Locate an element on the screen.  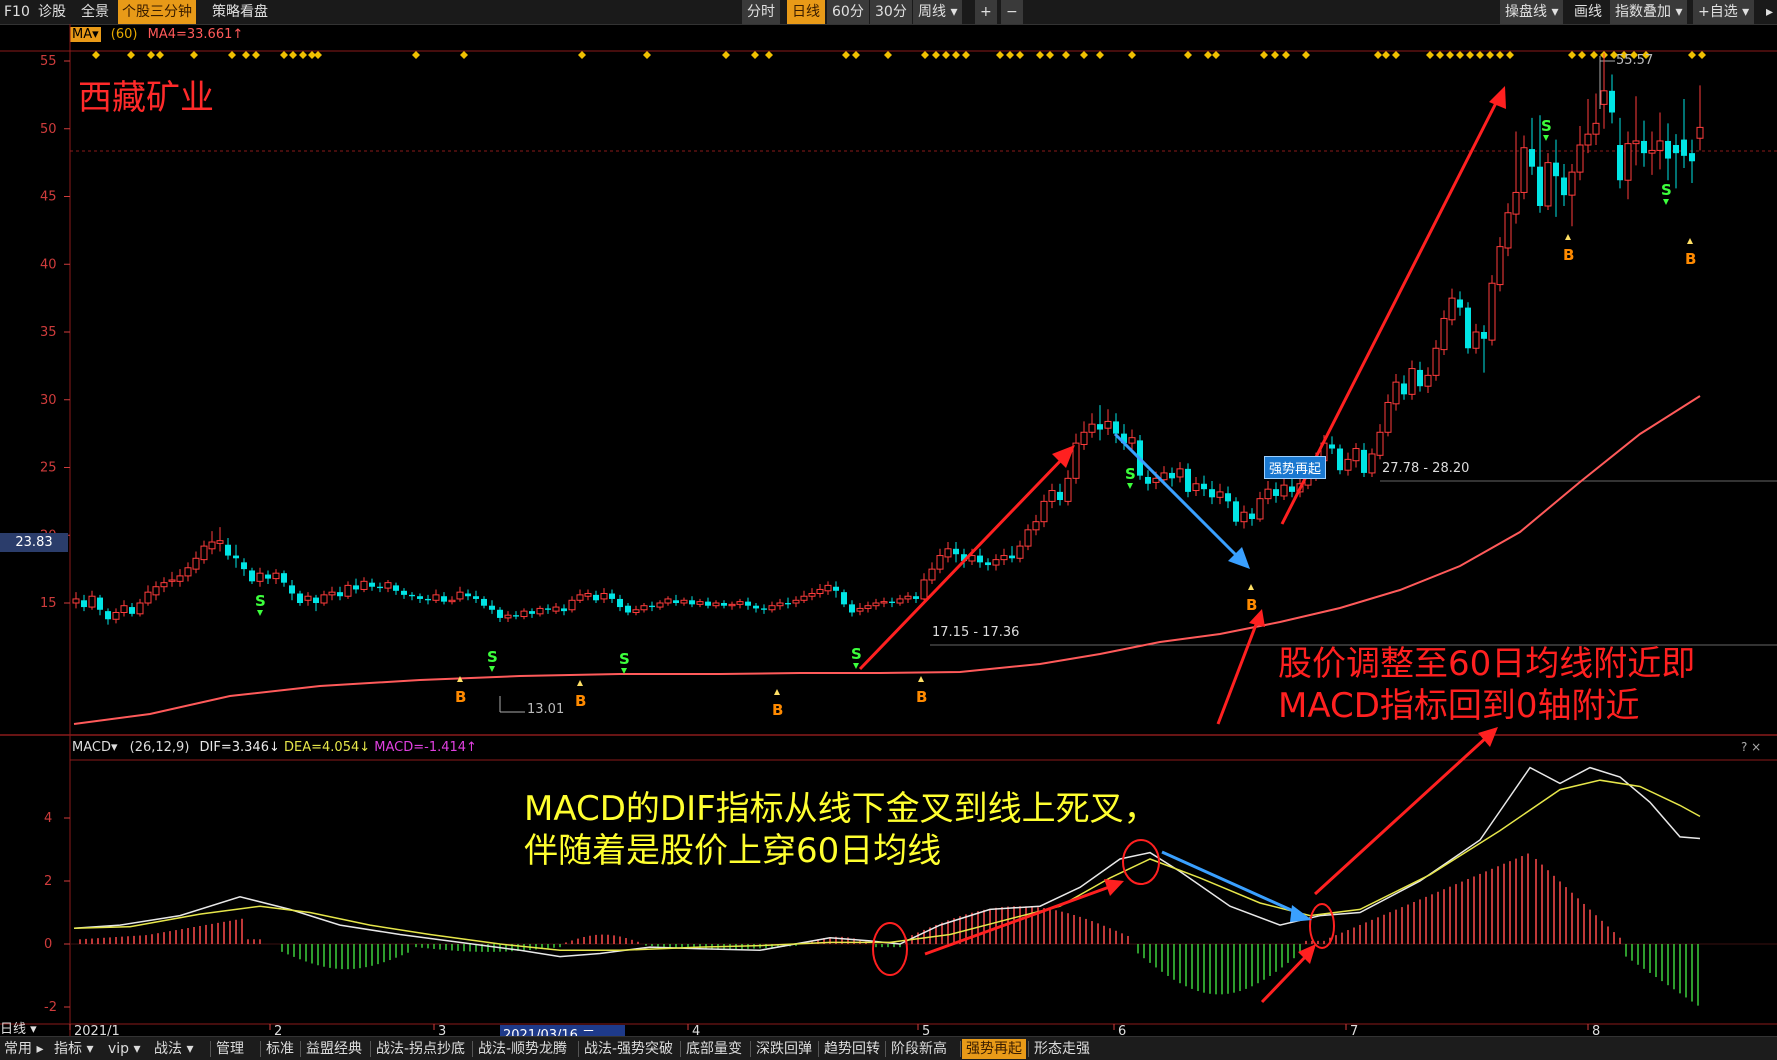
bottom-tab-1: 常用 ▸ is located at coordinates (23, 1049).